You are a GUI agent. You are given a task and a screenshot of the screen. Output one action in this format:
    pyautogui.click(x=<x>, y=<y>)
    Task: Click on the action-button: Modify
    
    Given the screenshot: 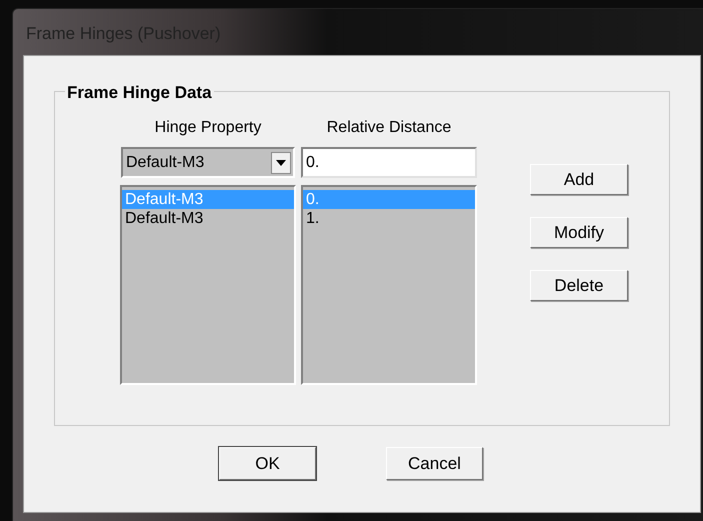 What is the action you would take?
    pyautogui.click(x=579, y=232)
    